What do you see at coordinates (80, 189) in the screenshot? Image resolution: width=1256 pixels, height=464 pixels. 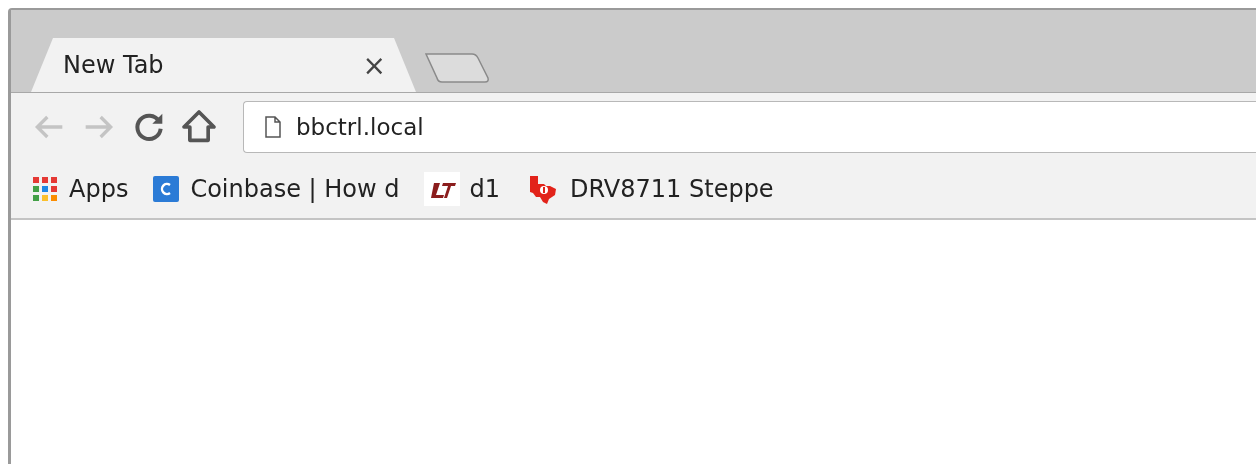 I see `bookmark-item: Apps` at bounding box center [80, 189].